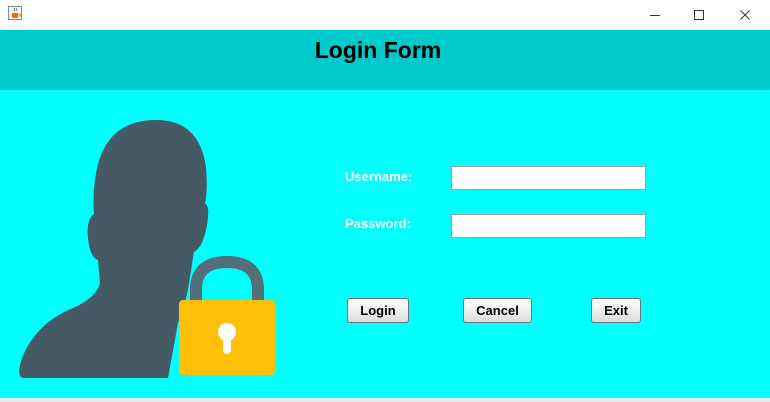  Describe the element at coordinates (378, 223) in the screenshot. I see `password-label: Password:` at that location.